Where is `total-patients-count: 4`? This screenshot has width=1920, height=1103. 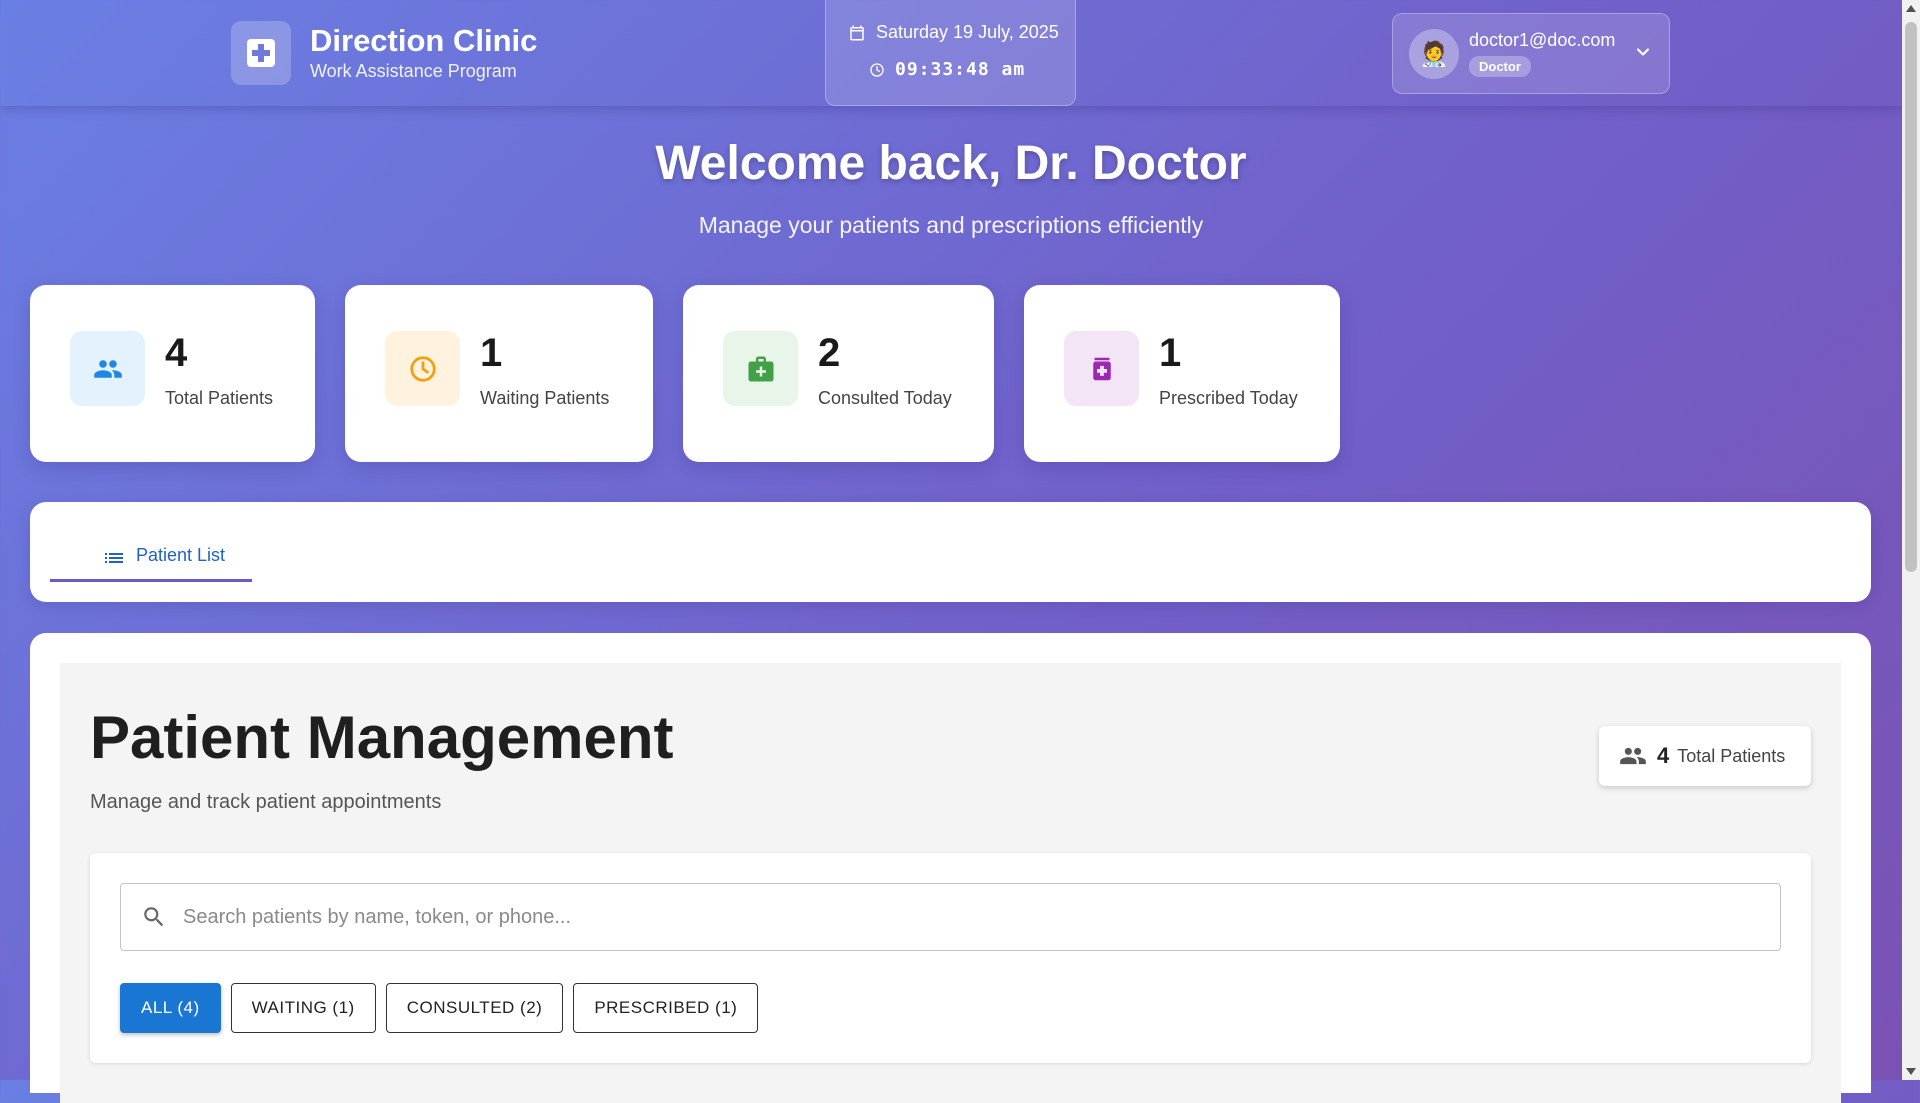 total-patients-count: 4 is located at coordinates (1663, 755).